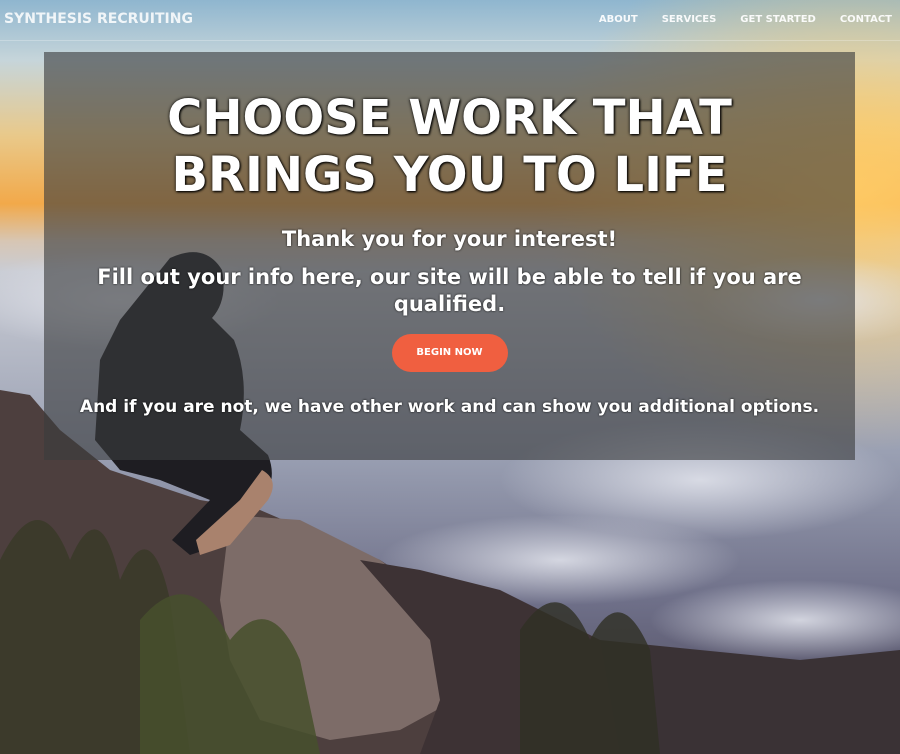 The image size is (900, 754). I want to click on thank-you-text: Thank you for your interest!, so click(449, 239).